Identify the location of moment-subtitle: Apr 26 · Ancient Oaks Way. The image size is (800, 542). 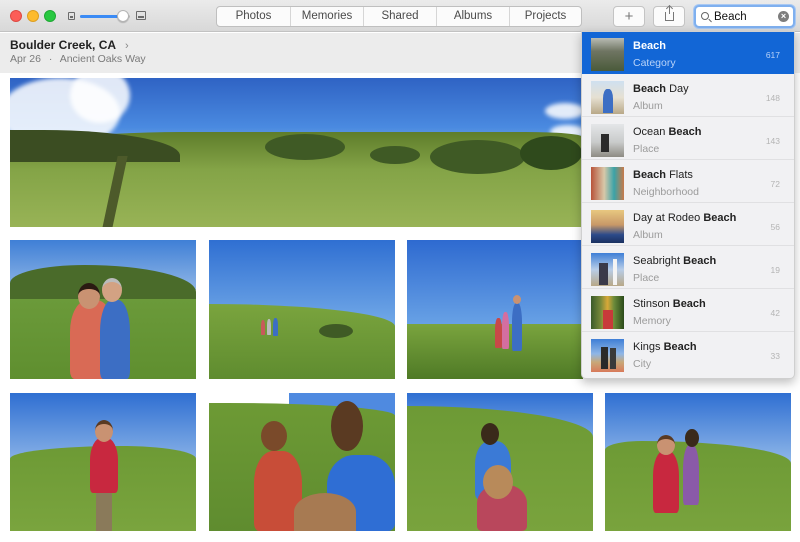
(78, 59).